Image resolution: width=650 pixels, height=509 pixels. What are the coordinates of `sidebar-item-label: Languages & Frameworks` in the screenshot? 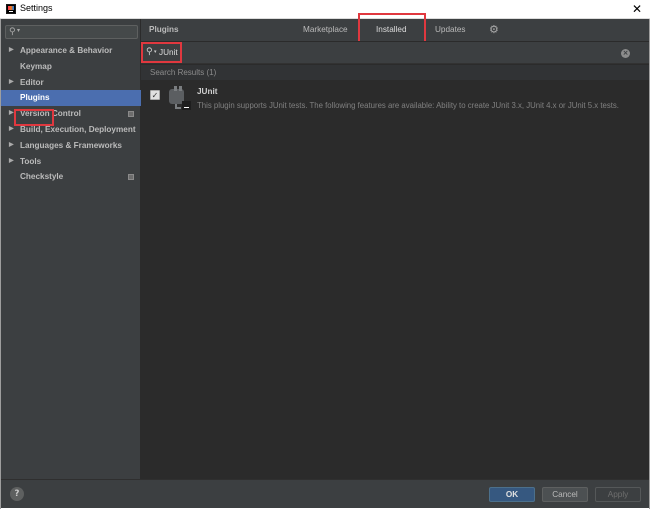 It's located at (71, 145).